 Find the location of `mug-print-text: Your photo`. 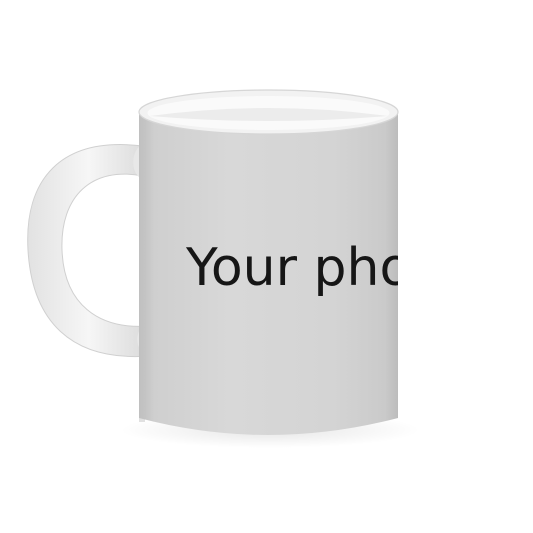

mug-print-text: Your photo is located at coordinates (324, 268).